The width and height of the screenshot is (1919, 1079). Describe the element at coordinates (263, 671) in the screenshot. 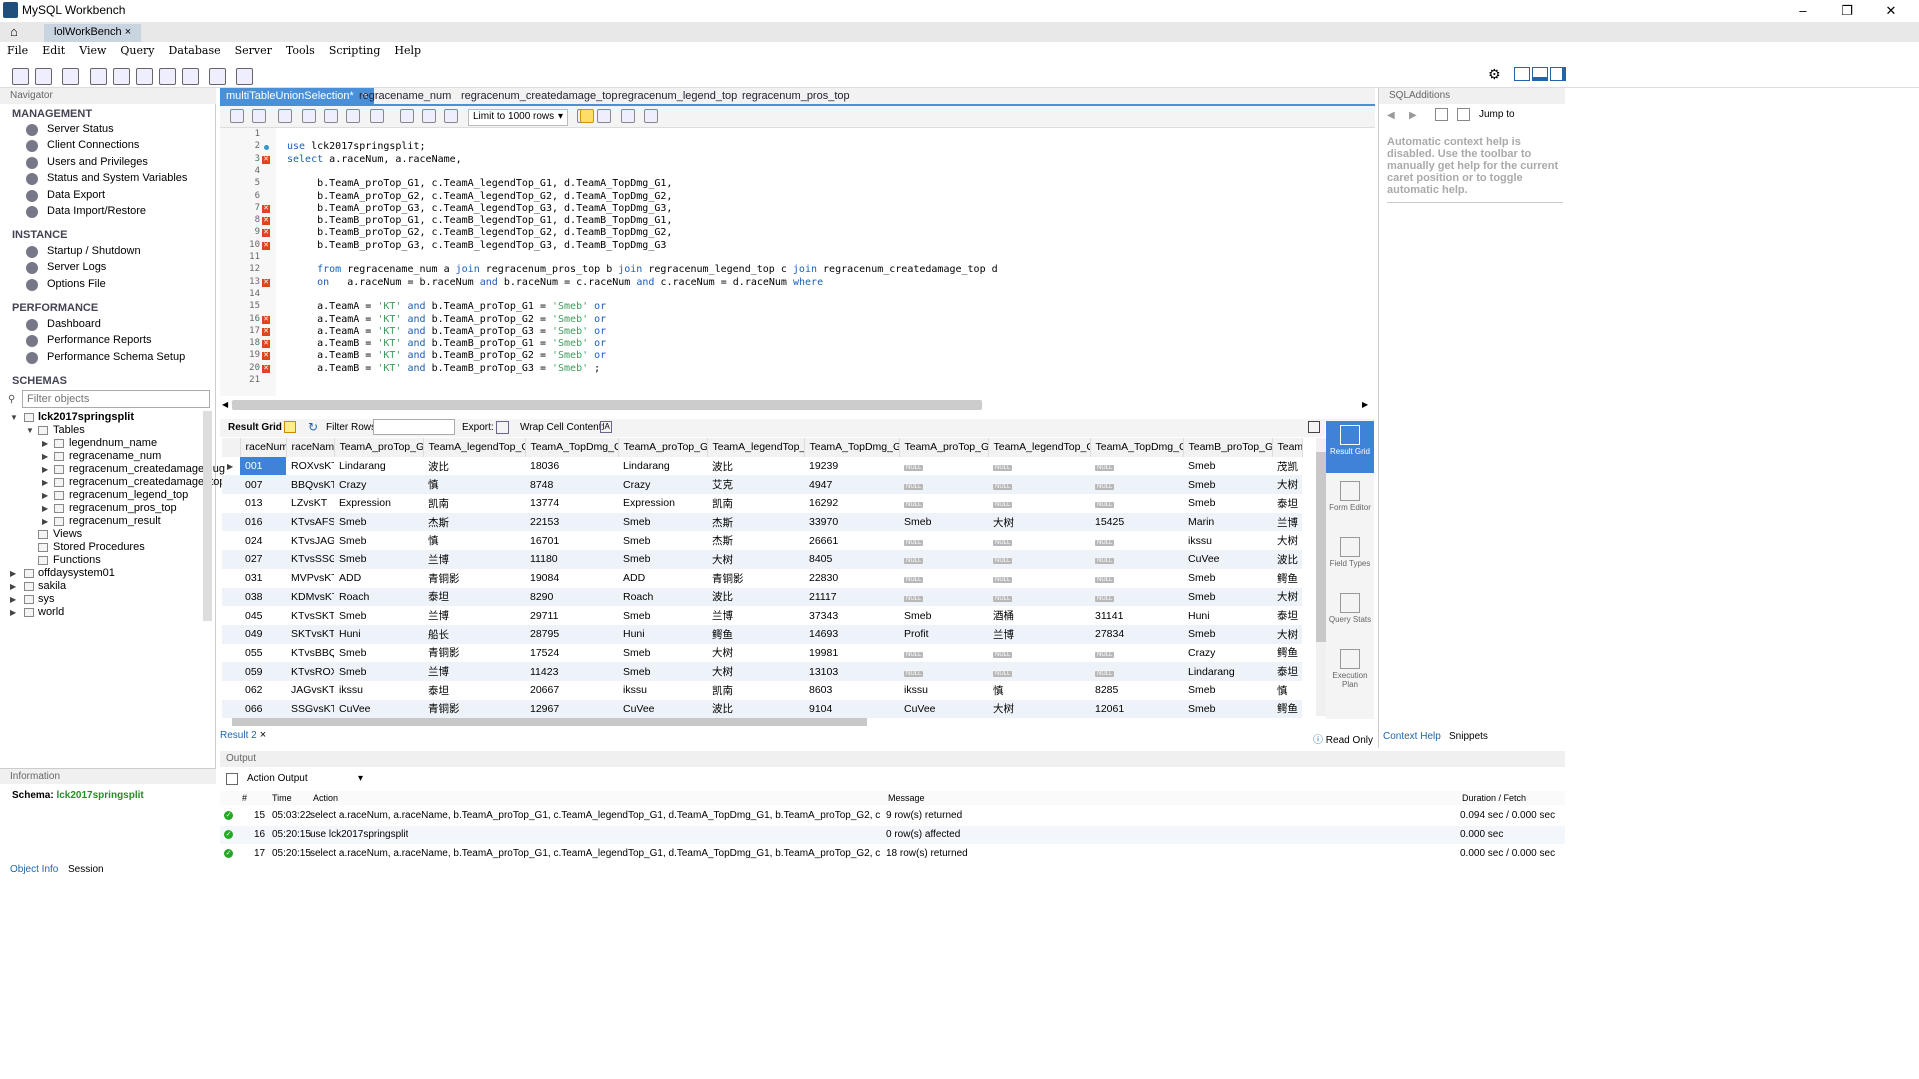

I see `table-cell: 059` at that location.